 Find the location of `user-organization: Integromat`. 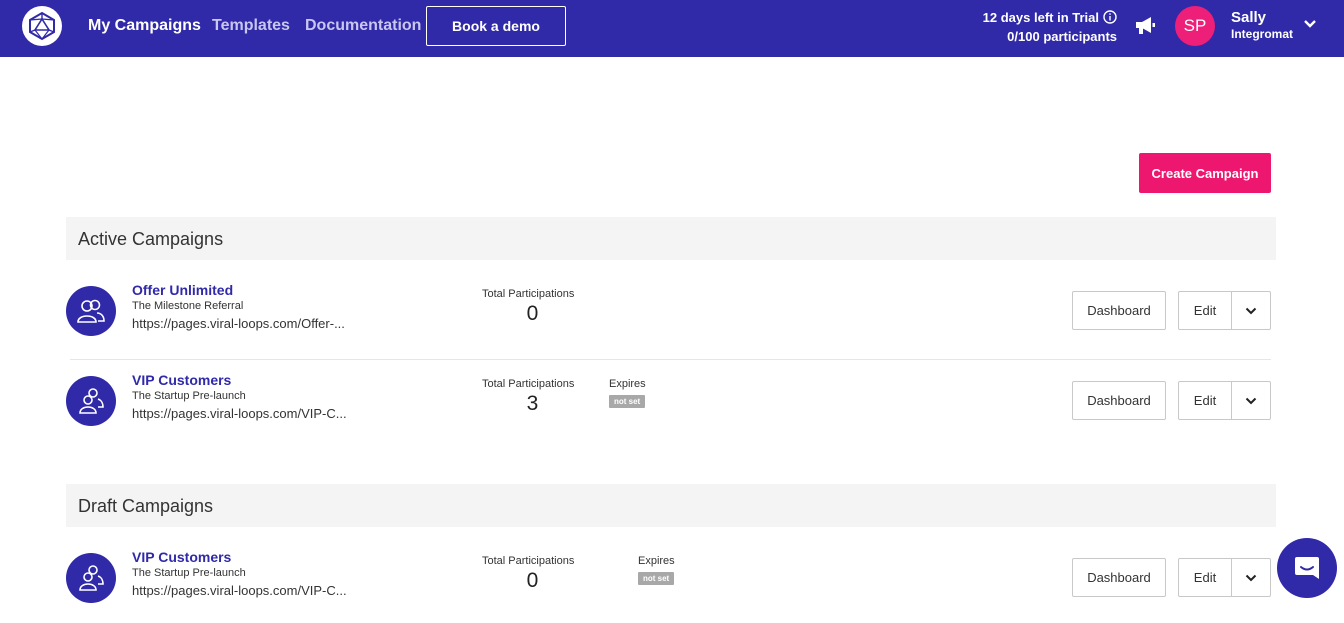

user-organization: Integromat is located at coordinates (1262, 34).